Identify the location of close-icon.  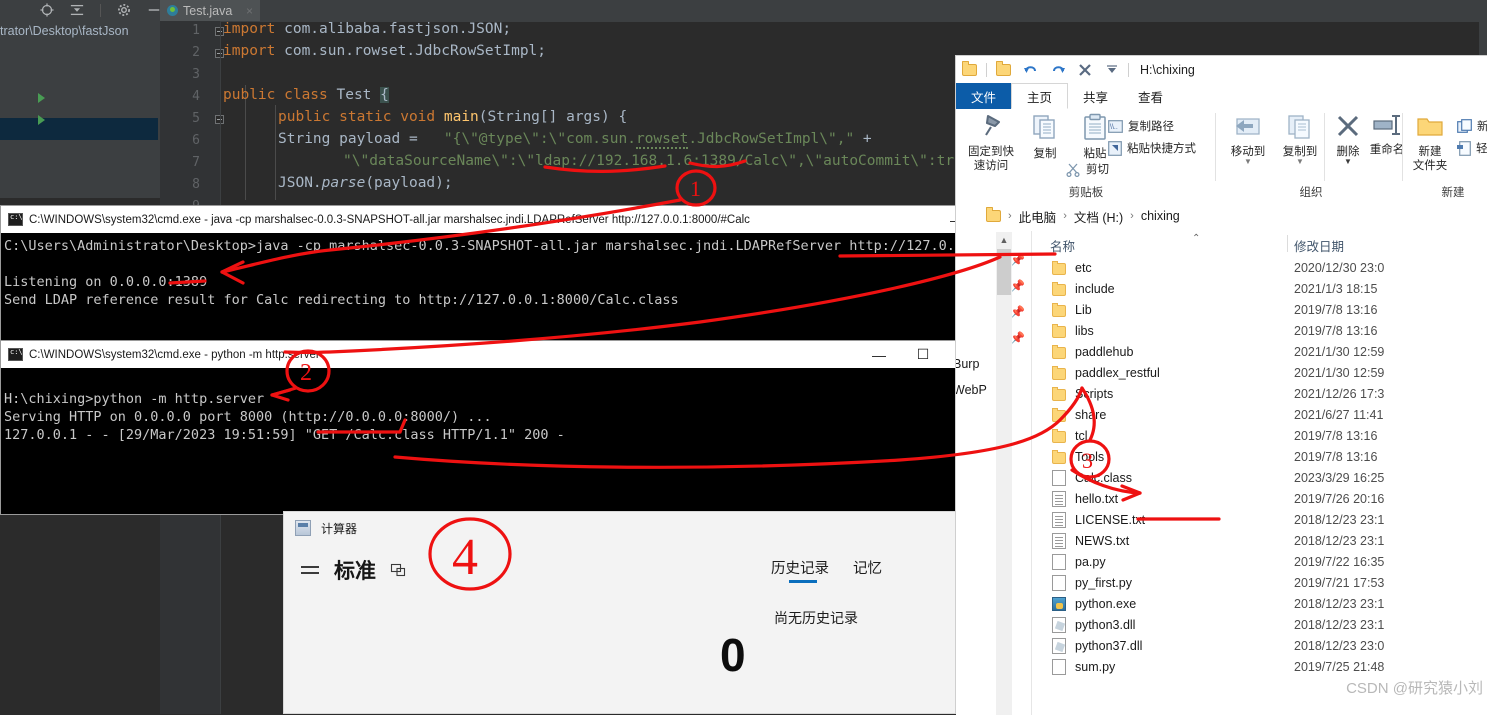
(1084, 69).